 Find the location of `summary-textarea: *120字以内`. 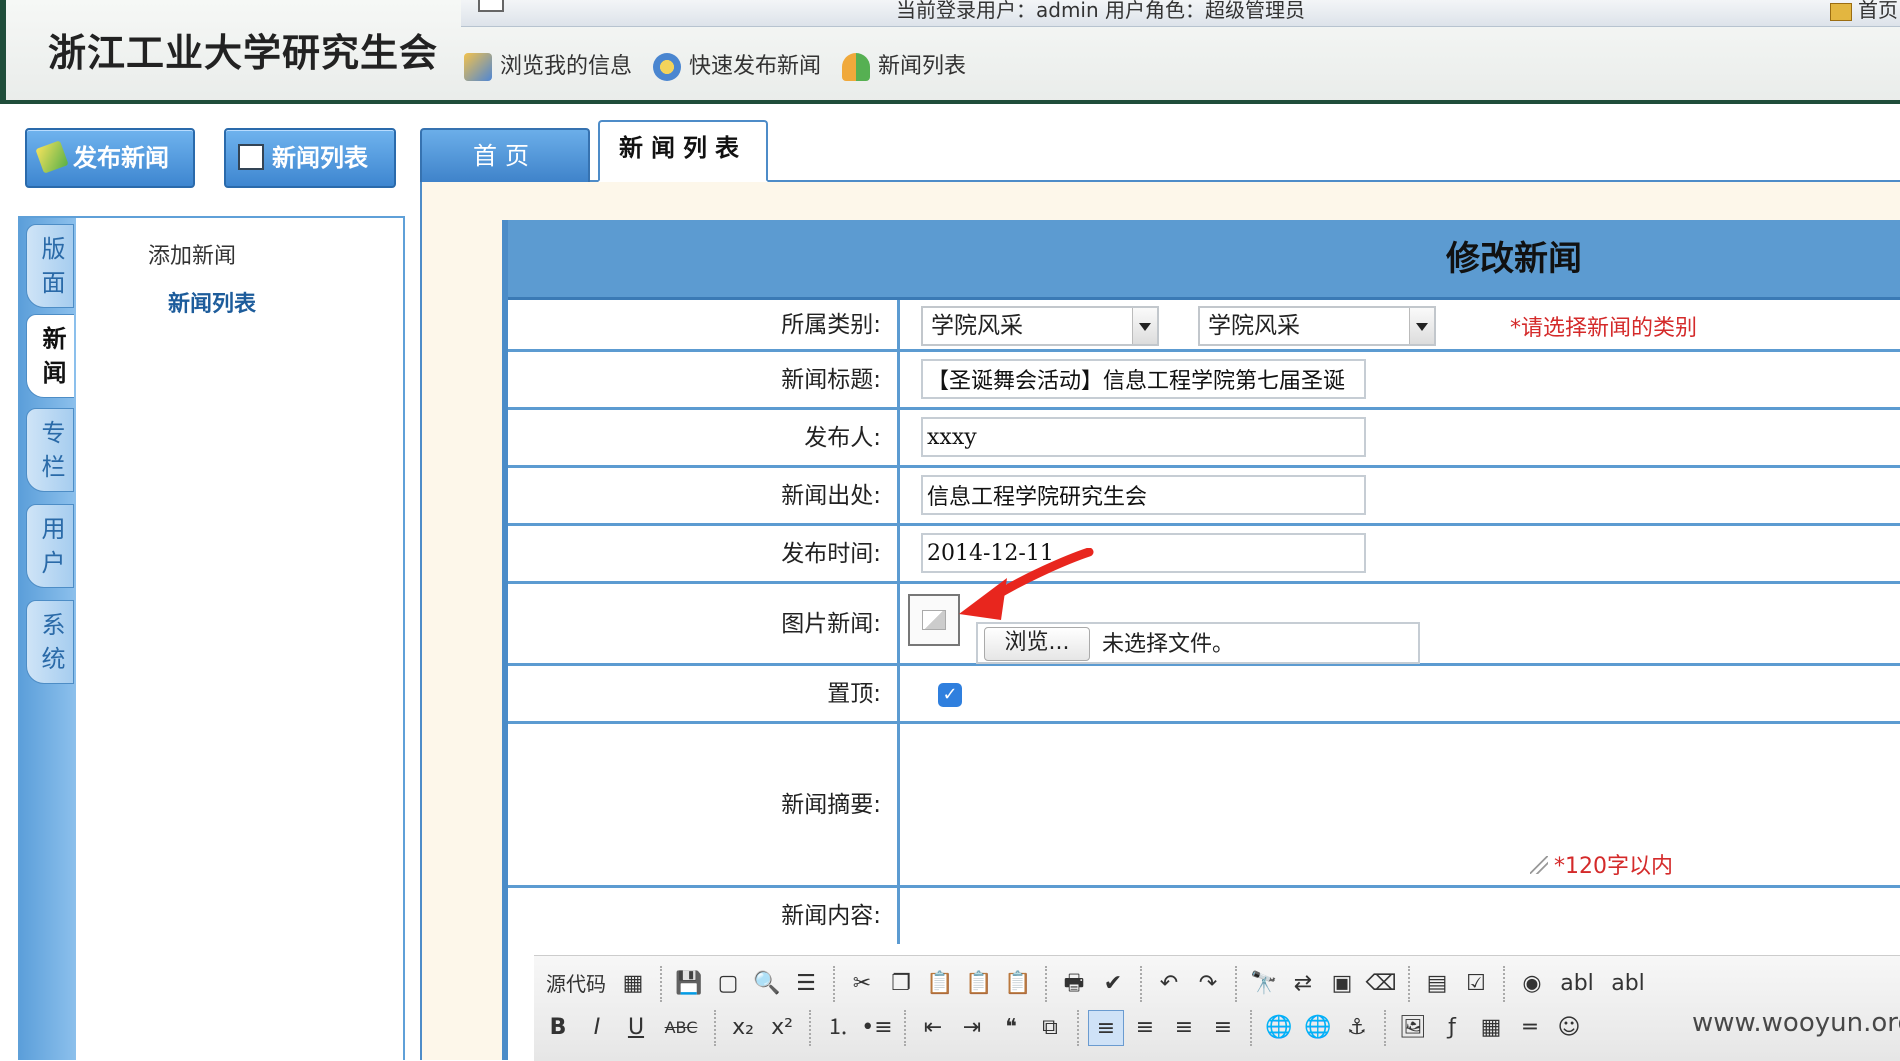

summary-textarea: *120字以内 is located at coordinates (1400, 804).